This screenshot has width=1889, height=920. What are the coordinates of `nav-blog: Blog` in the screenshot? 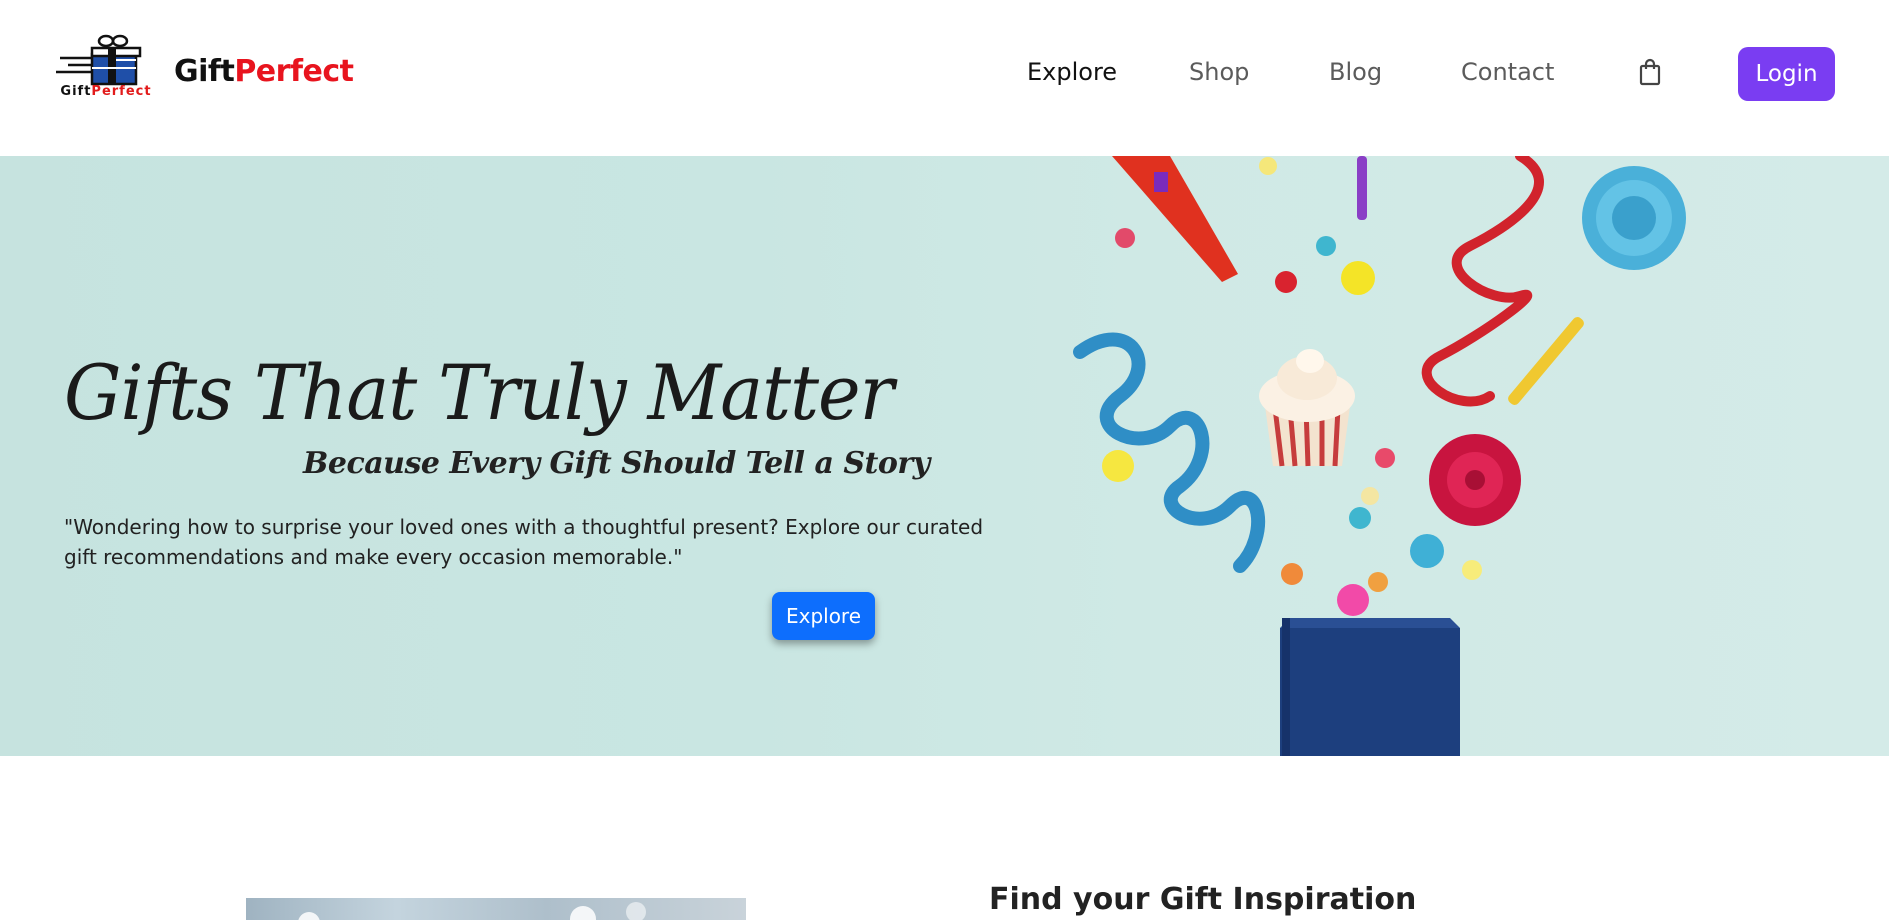 It's located at (1355, 72).